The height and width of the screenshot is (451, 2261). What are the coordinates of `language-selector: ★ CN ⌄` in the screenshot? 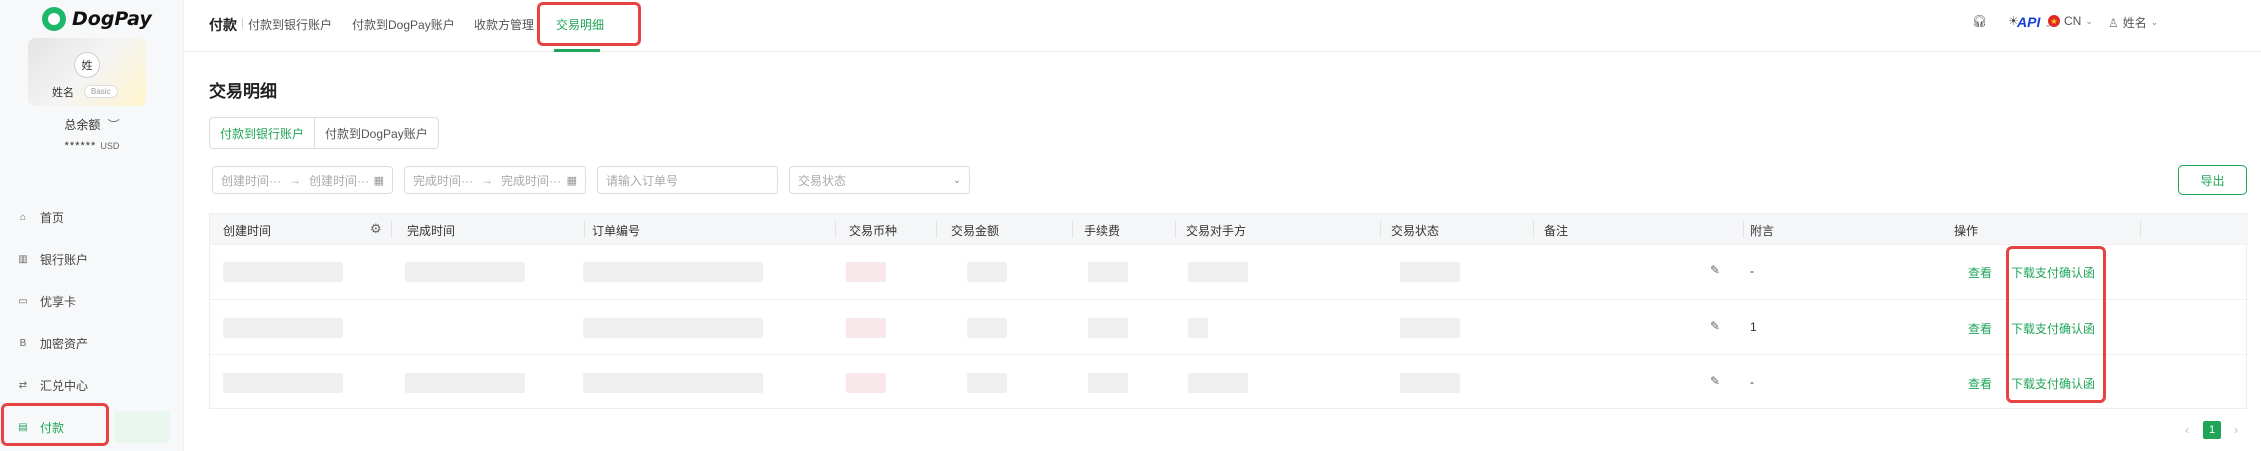 It's located at (2070, 21).